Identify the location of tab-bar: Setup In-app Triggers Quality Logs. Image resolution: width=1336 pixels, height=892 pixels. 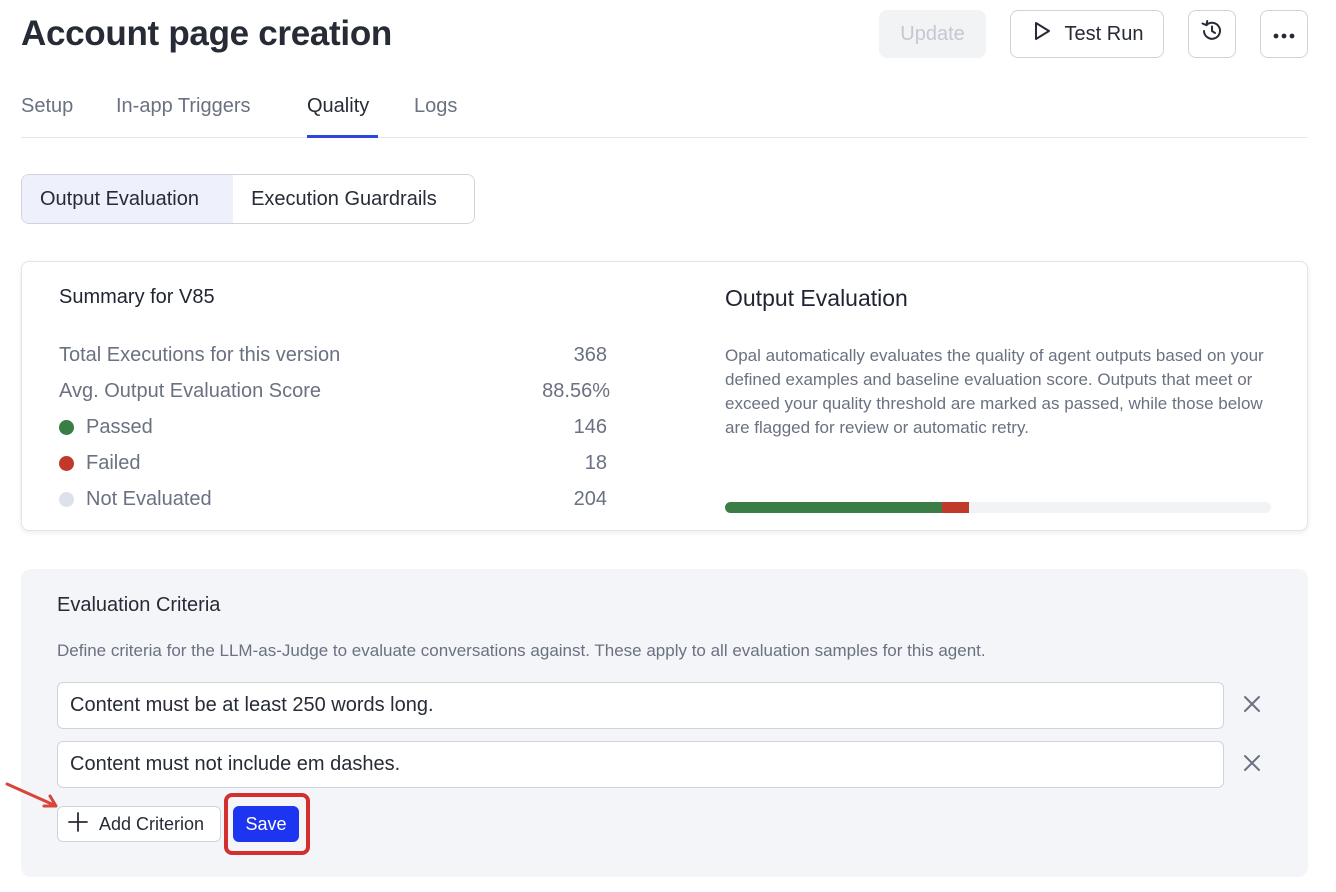
(664, 111).